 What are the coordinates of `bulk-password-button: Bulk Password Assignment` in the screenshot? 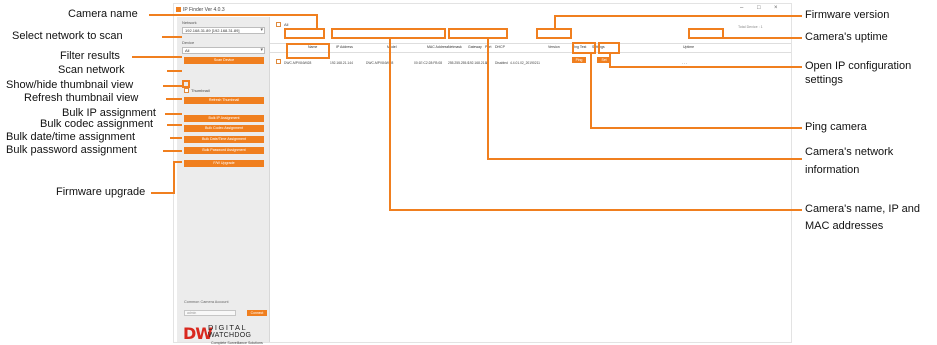 It's located at (224, 150).